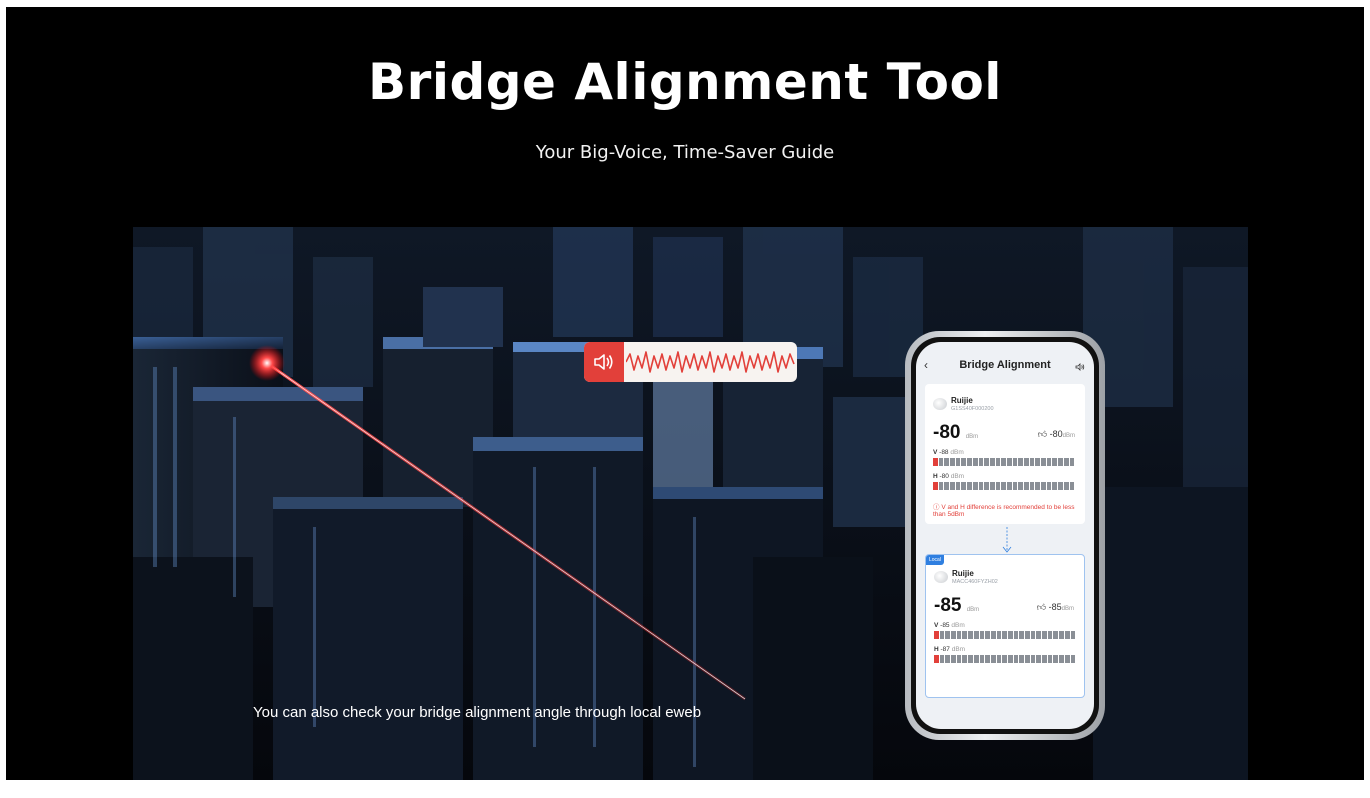 This screenshot has width=1370, height=798. Describe the element at coordinates (685, 82) in the screenshot. I see `page-title: Bridge Alignment Tool` at that location.